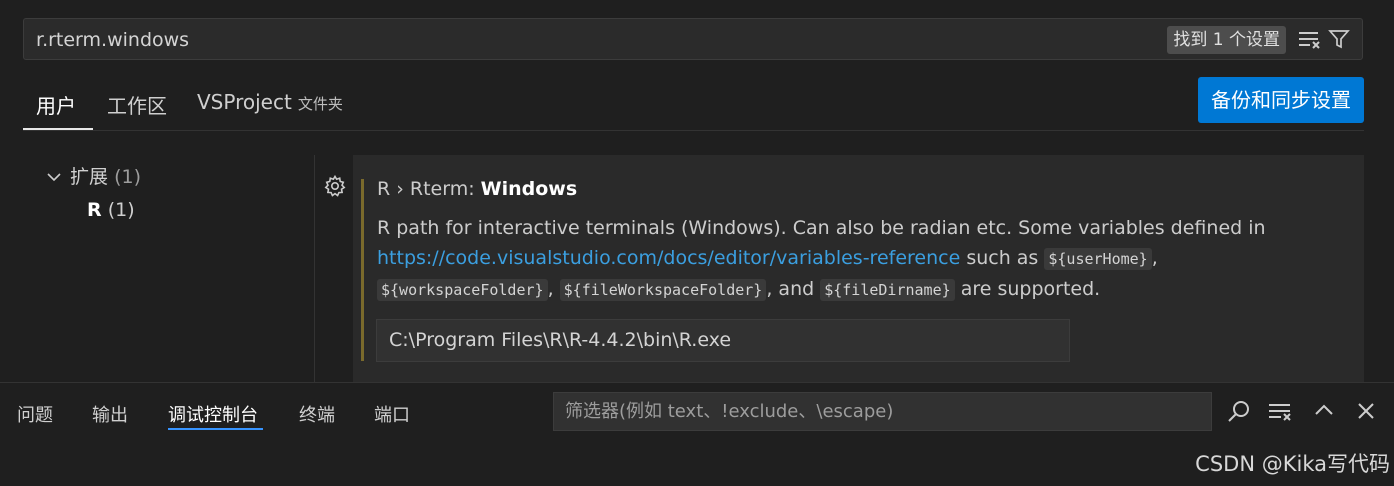 This screenshot has height=486, width=1394. I want to click on toc-divider, so click(314, 268).